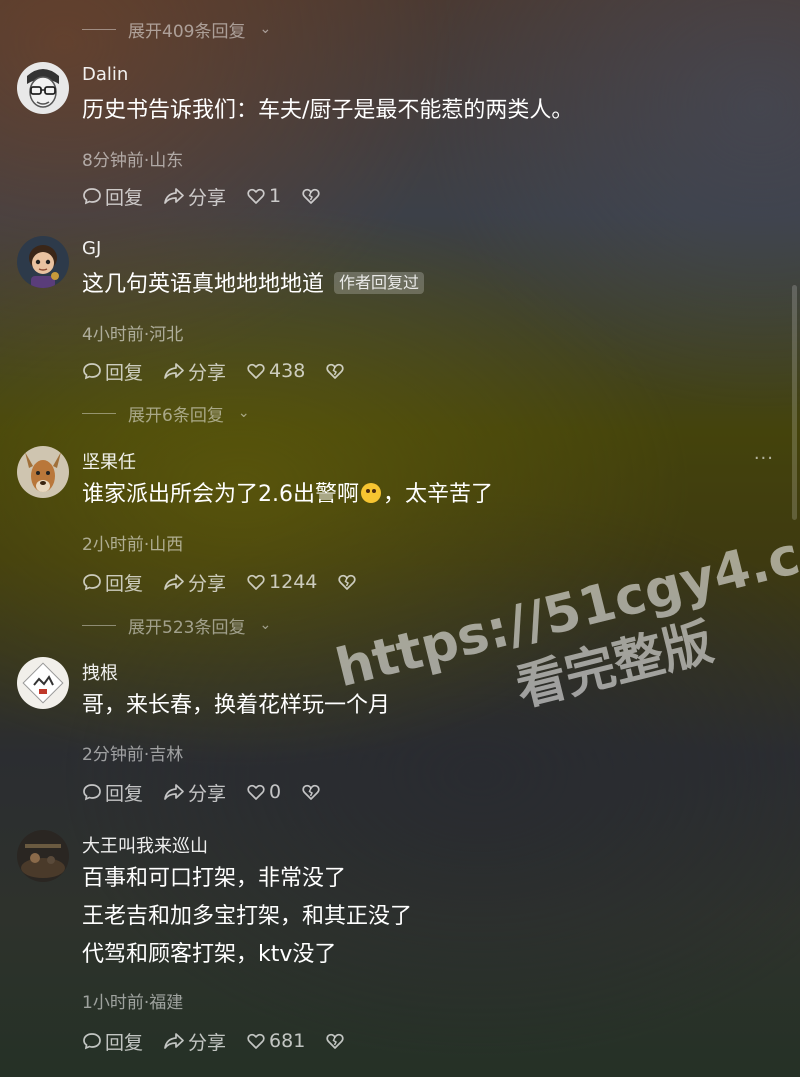 This screenshot has height=1077, width=800. I want to click on like-button: 681, so click(275, 1041).